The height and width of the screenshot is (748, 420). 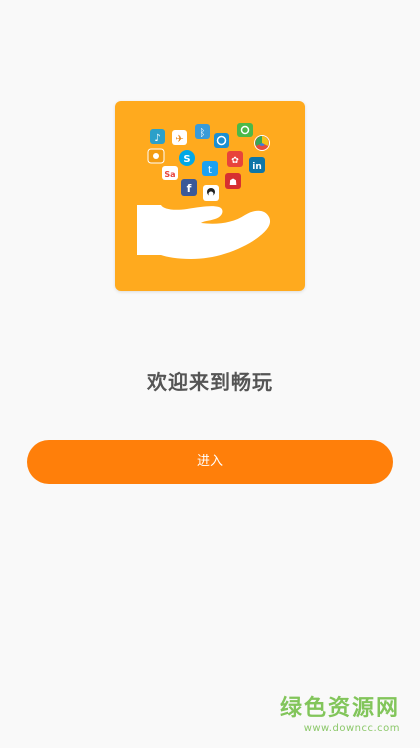 What do you see at coordinates (351, 728) in the screenshot?
I see `watermark-url: www.downcc.com` at bounding box center [351, 728].